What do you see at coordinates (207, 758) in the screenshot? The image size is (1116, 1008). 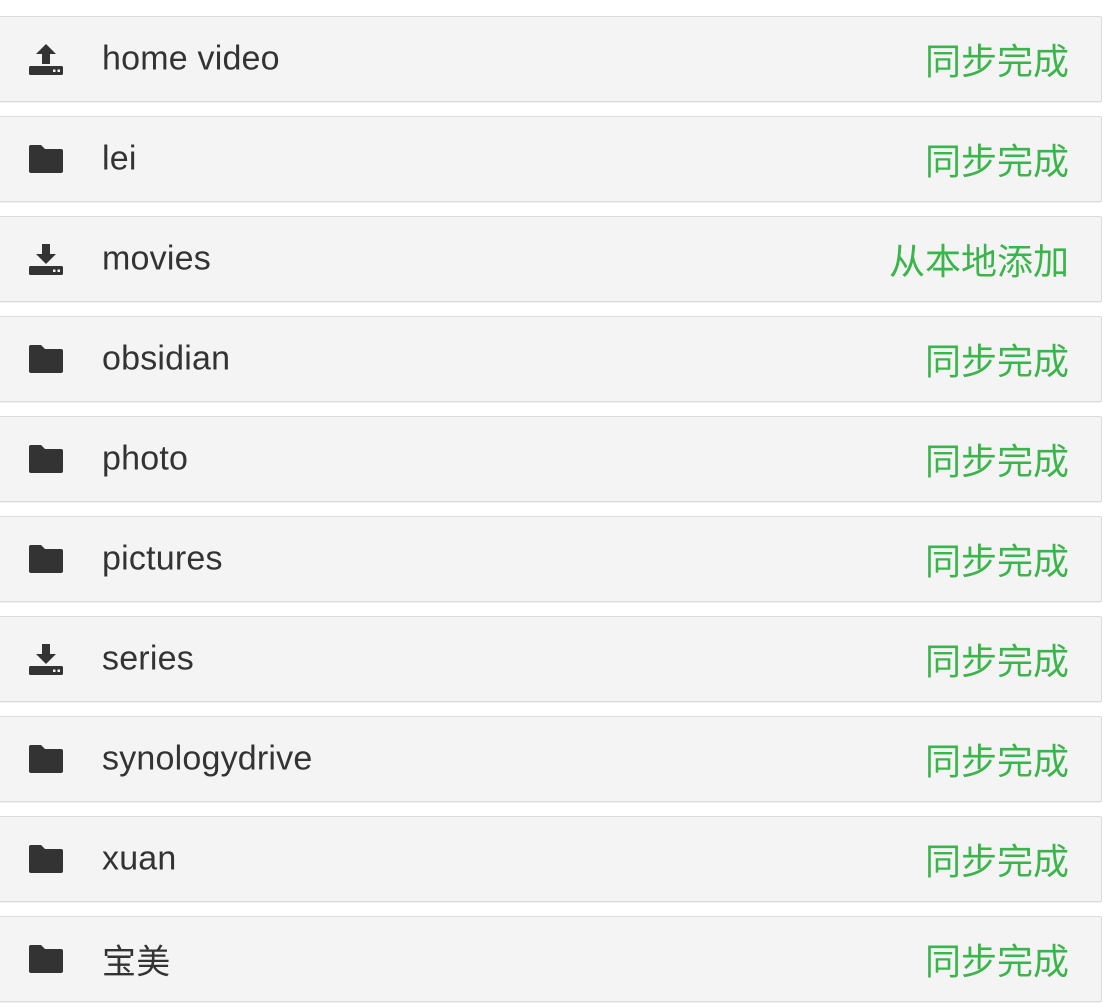 I see `folder-name: synologydrive` at bounding box center [207, 758].